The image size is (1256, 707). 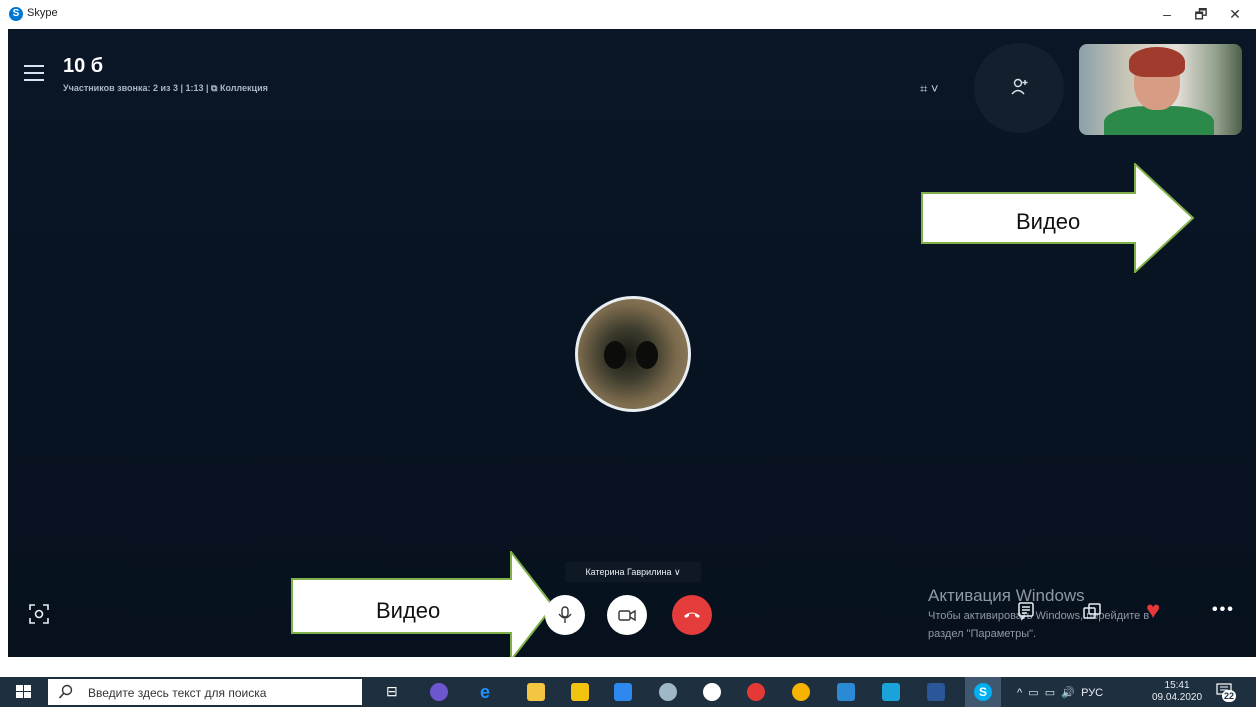 What do you see at coordinates (439, 692) in the screenshot?
I see `alice-assistant-icon` at bounding box center [439, 692].